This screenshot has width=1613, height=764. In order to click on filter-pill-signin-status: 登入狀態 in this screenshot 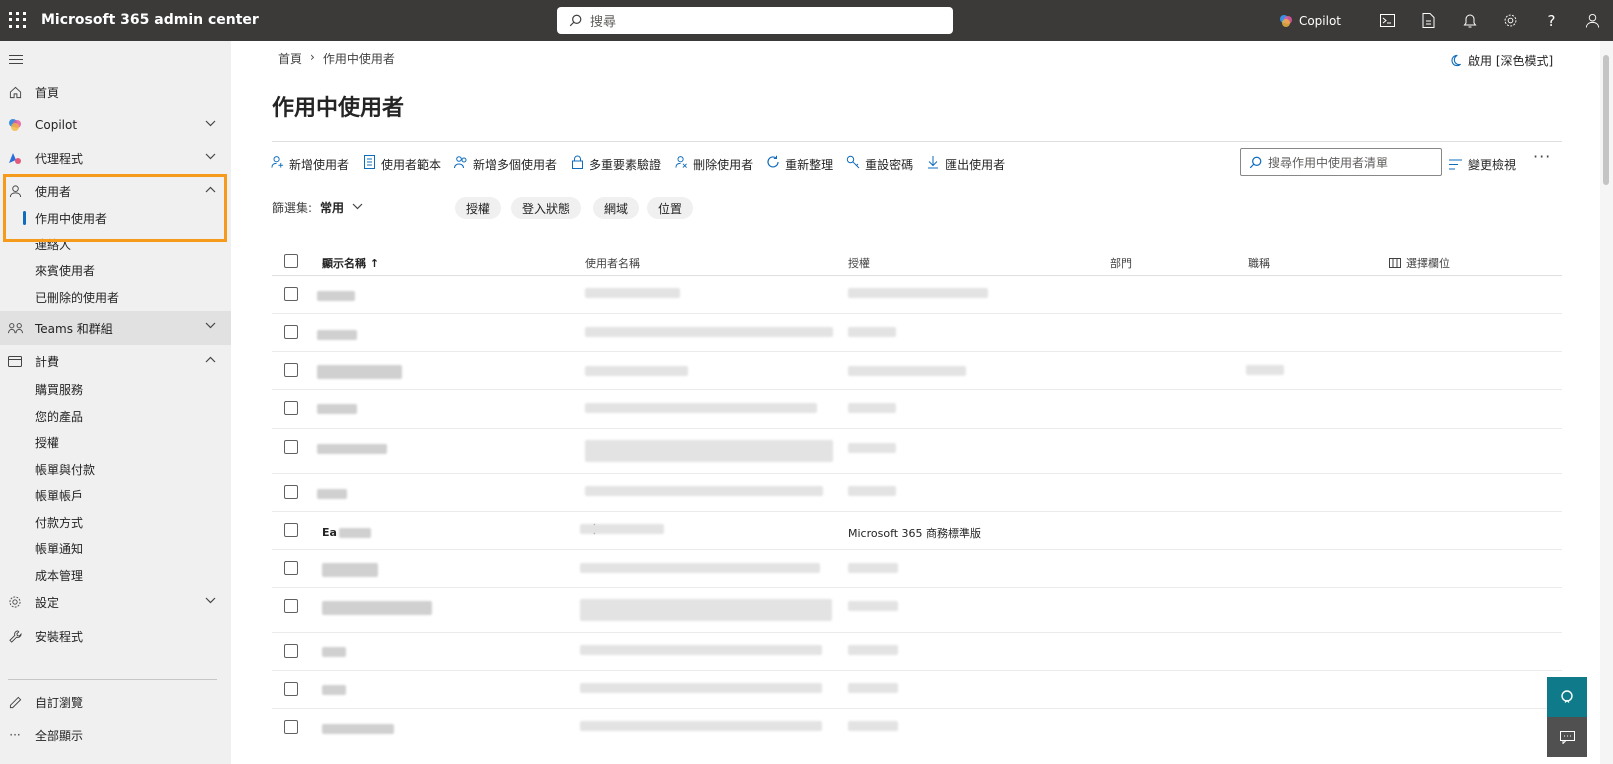, I will do `click(546, 208)`.